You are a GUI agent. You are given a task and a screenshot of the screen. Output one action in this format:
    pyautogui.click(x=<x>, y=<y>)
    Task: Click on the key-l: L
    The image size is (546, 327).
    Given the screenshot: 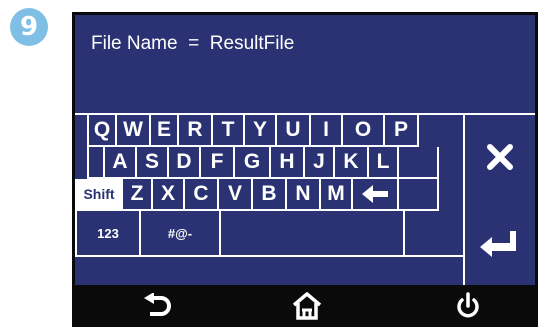 What is the action you would take?
    pyautogui.click(x=384, y=163)
    